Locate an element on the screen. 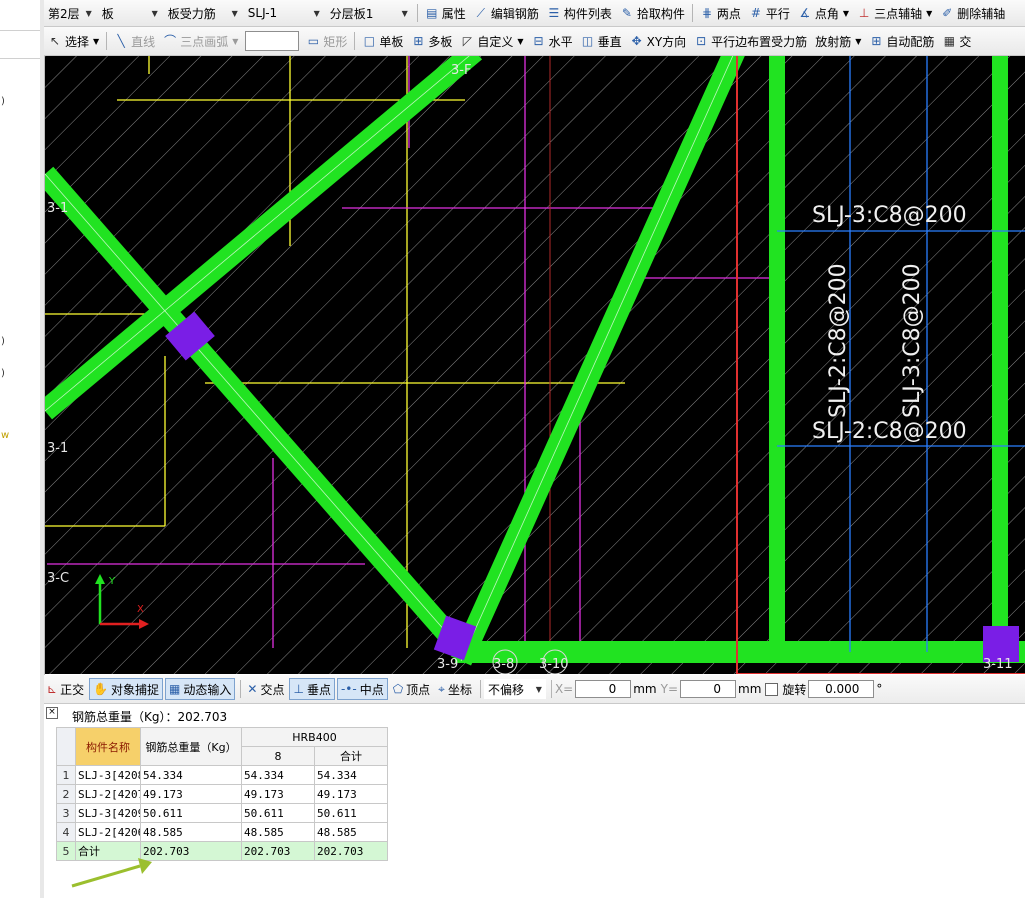 The width and height of the screenshot is (1025, 898). arc-button: ⌒ 三点画弧 ▼ is located at coordinates (200, 41).